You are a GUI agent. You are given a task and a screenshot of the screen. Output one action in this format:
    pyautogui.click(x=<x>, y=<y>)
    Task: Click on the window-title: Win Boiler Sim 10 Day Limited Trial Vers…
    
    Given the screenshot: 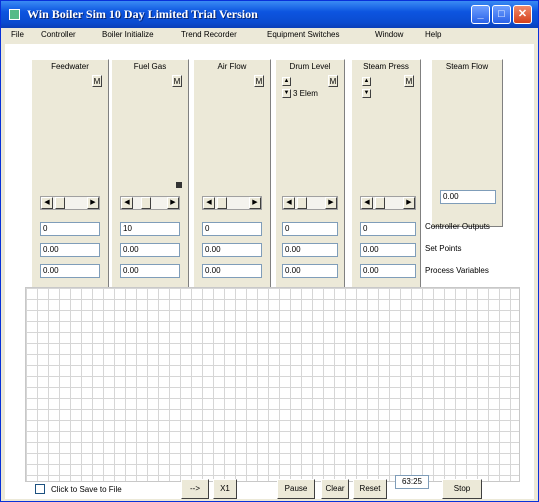 What is the action you would take?
    pyautogui.click(x=142, y=14)
    